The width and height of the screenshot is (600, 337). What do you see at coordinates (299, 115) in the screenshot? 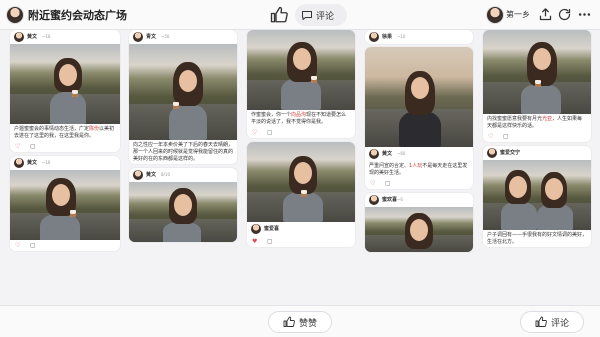
I see `highlight-text: 向品沟` at bounding box center [299, 115].